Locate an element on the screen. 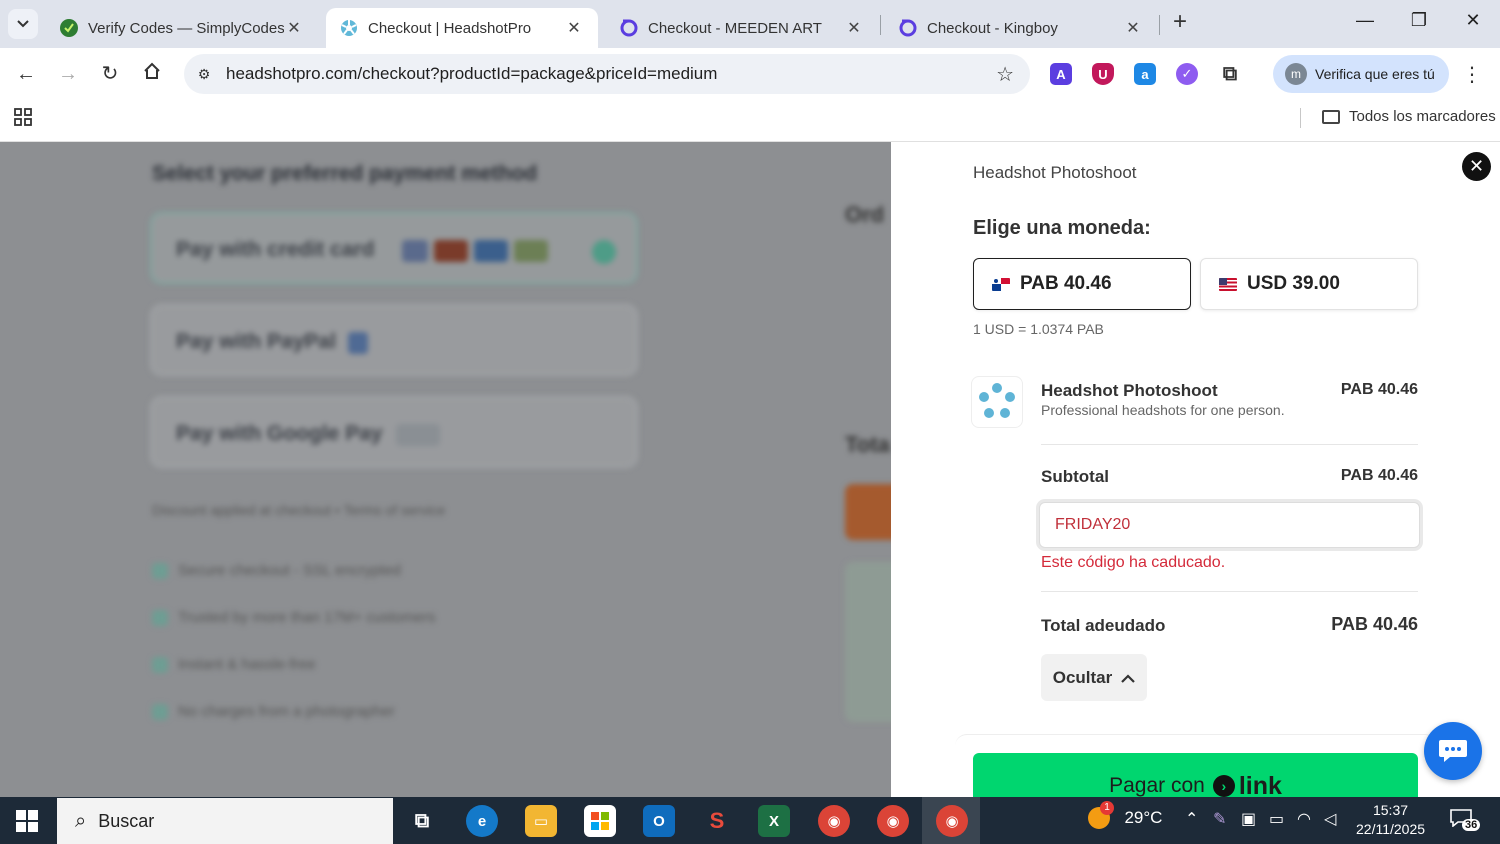 The image size is (1500, 844). chat-support-button is located at coordinates (1453, 751).